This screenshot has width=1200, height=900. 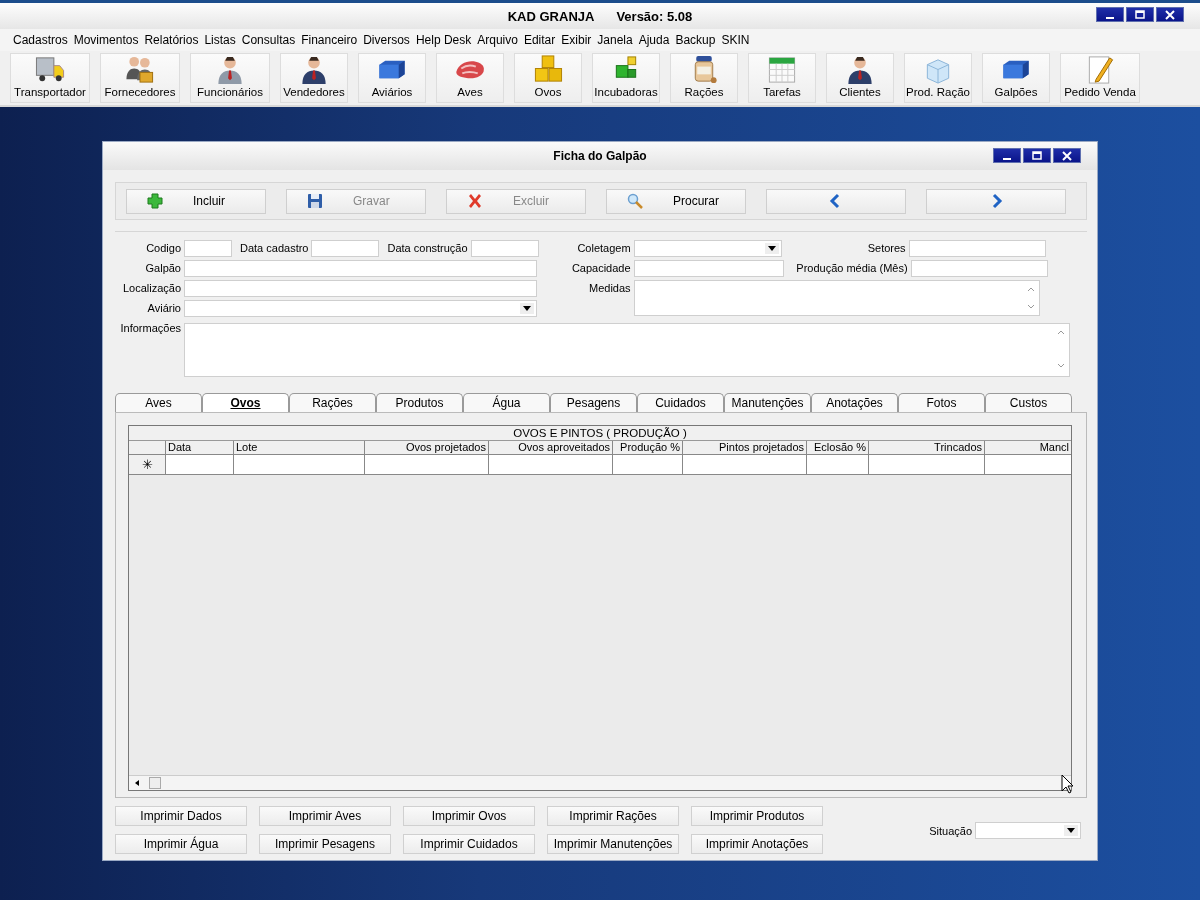 I want to click on tab: Custos, so click(x=1028, y=402).